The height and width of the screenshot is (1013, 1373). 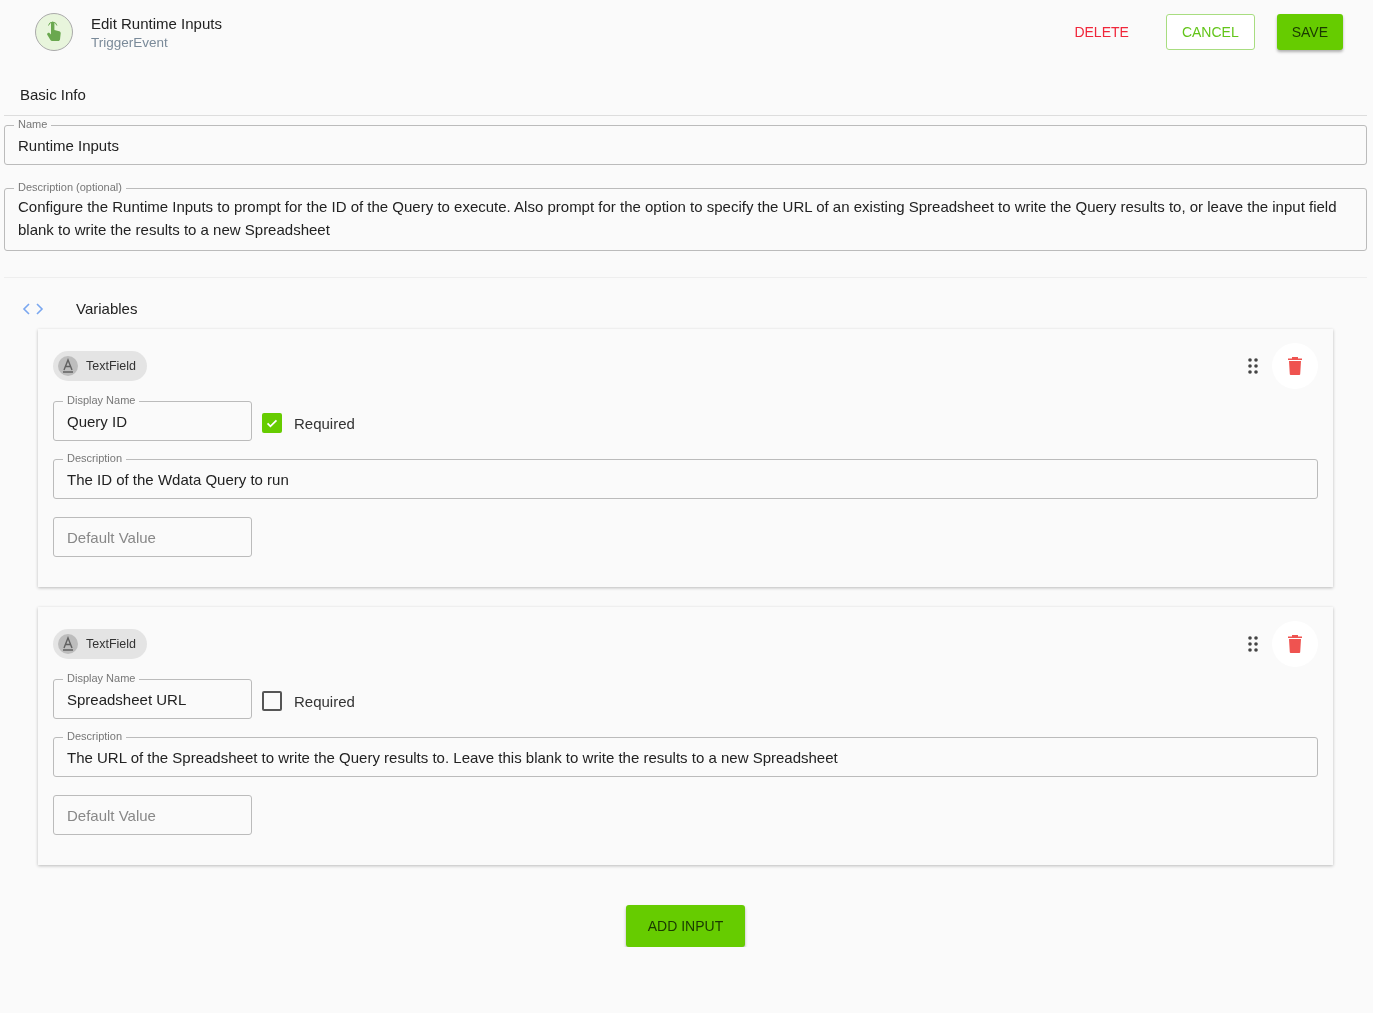 I want to click on section-heading: Variables, so click(x=106, y=308).